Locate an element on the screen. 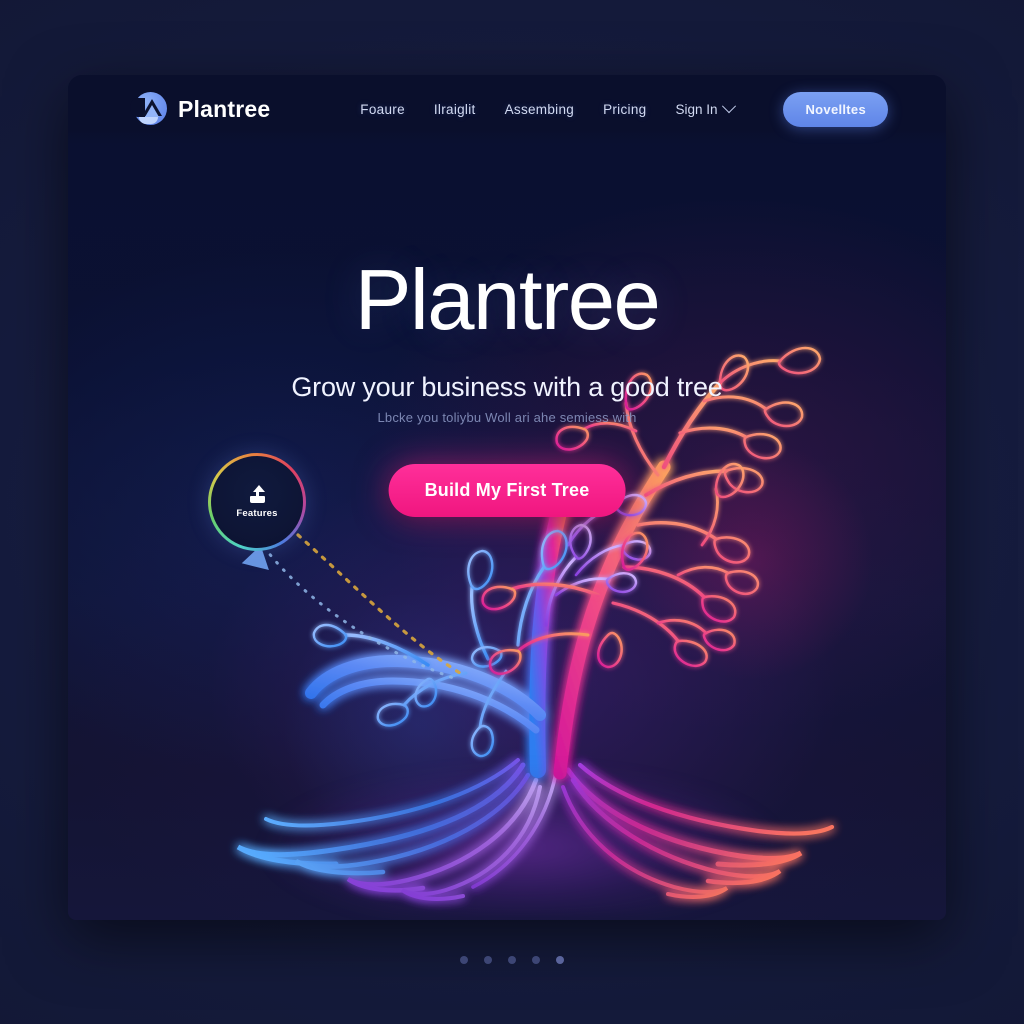 The width and height of the screenshot is (1024, 1024). brand-logo-group: Plantree is located at coordinates (200, 109).